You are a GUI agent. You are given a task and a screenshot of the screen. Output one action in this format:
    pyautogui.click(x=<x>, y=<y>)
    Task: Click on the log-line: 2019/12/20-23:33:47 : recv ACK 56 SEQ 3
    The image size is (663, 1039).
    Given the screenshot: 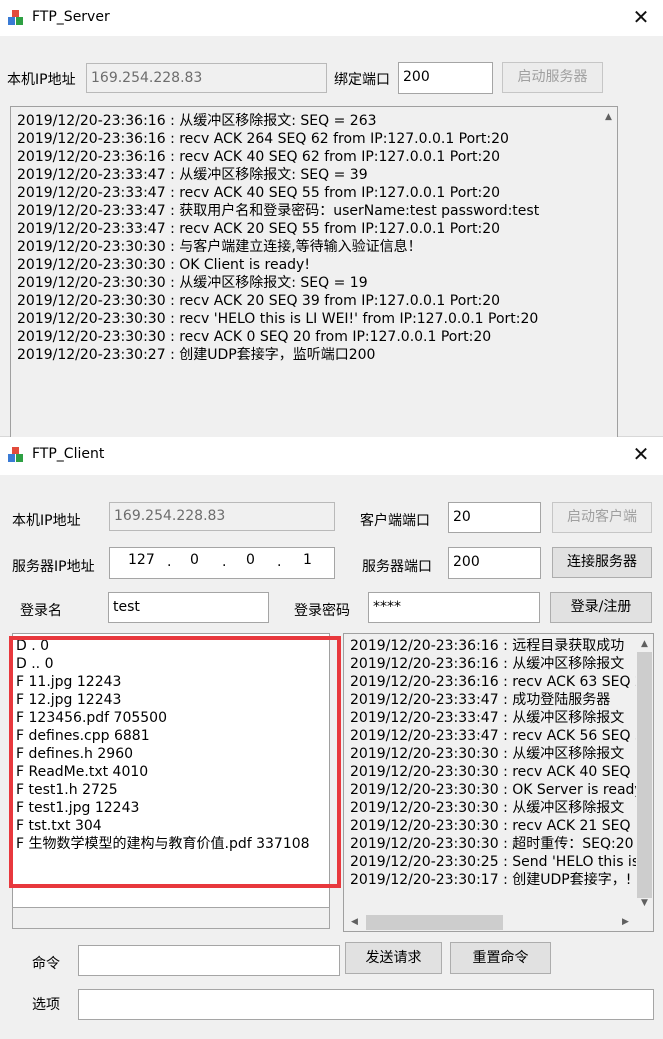 What is the action you would take?
    pyautogui.click(x=493, y=736)
    